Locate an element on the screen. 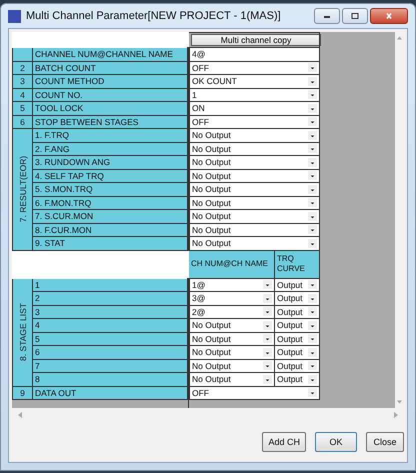 This screenshot has height=473, width=416. maximize-button is located at coordinates (355, 16).